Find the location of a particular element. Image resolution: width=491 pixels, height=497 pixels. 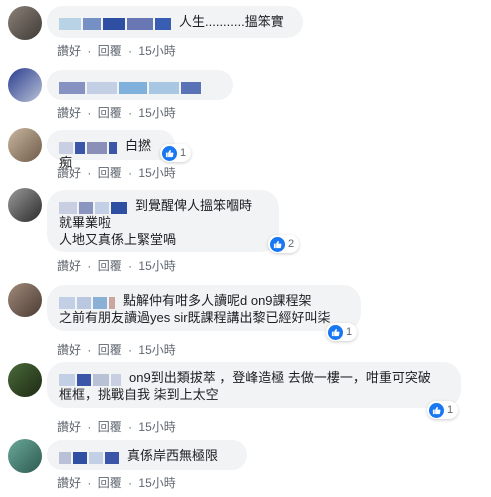

comment-bubble: on9到出類拔萃 ，登峰造極 去做一樓一，咁重可突破 框框，挑戰自我 柒到上太空 is located at coordinates (254, 385).